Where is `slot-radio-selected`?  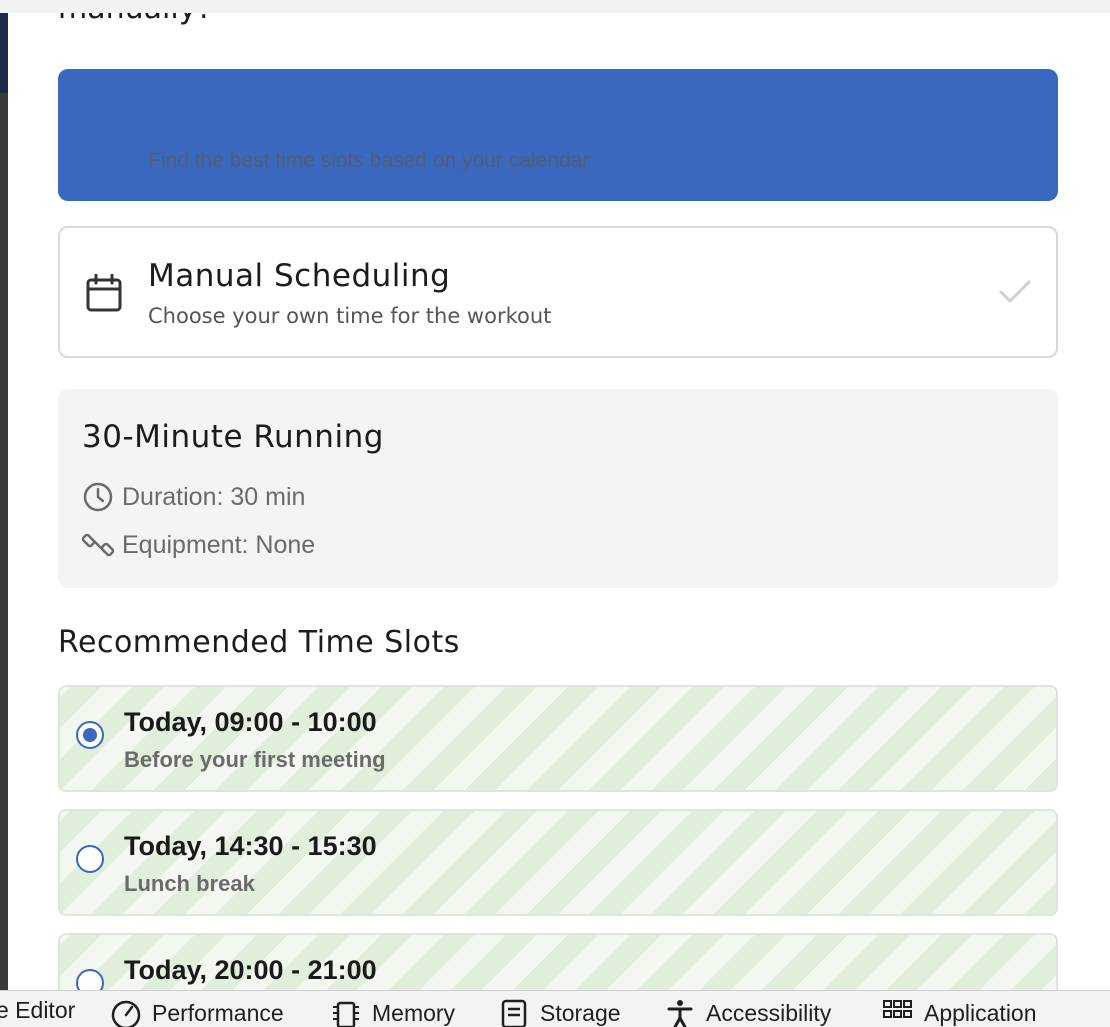 slot-radio-selected is located at coordinates (90, 735).